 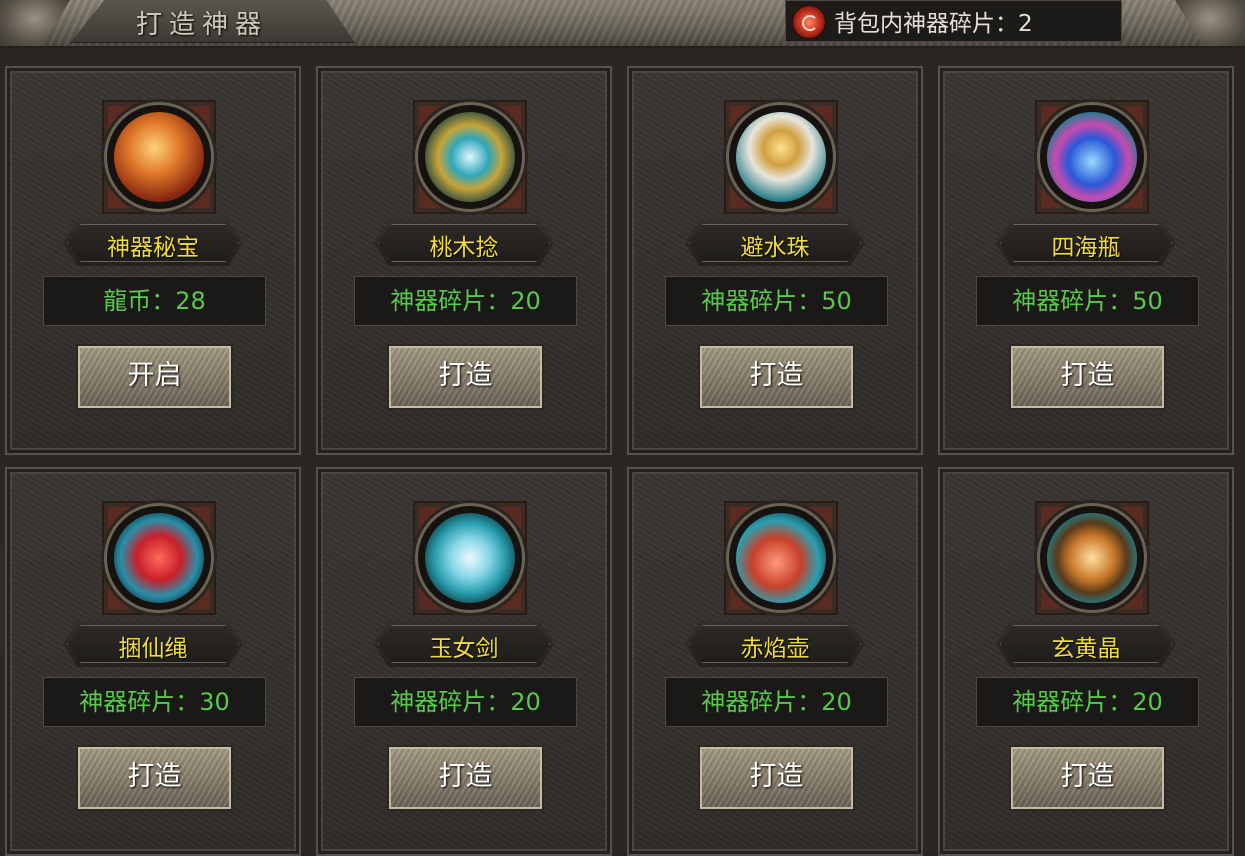 I want to click on forge-button: 开启, so click(x=154, y=377).